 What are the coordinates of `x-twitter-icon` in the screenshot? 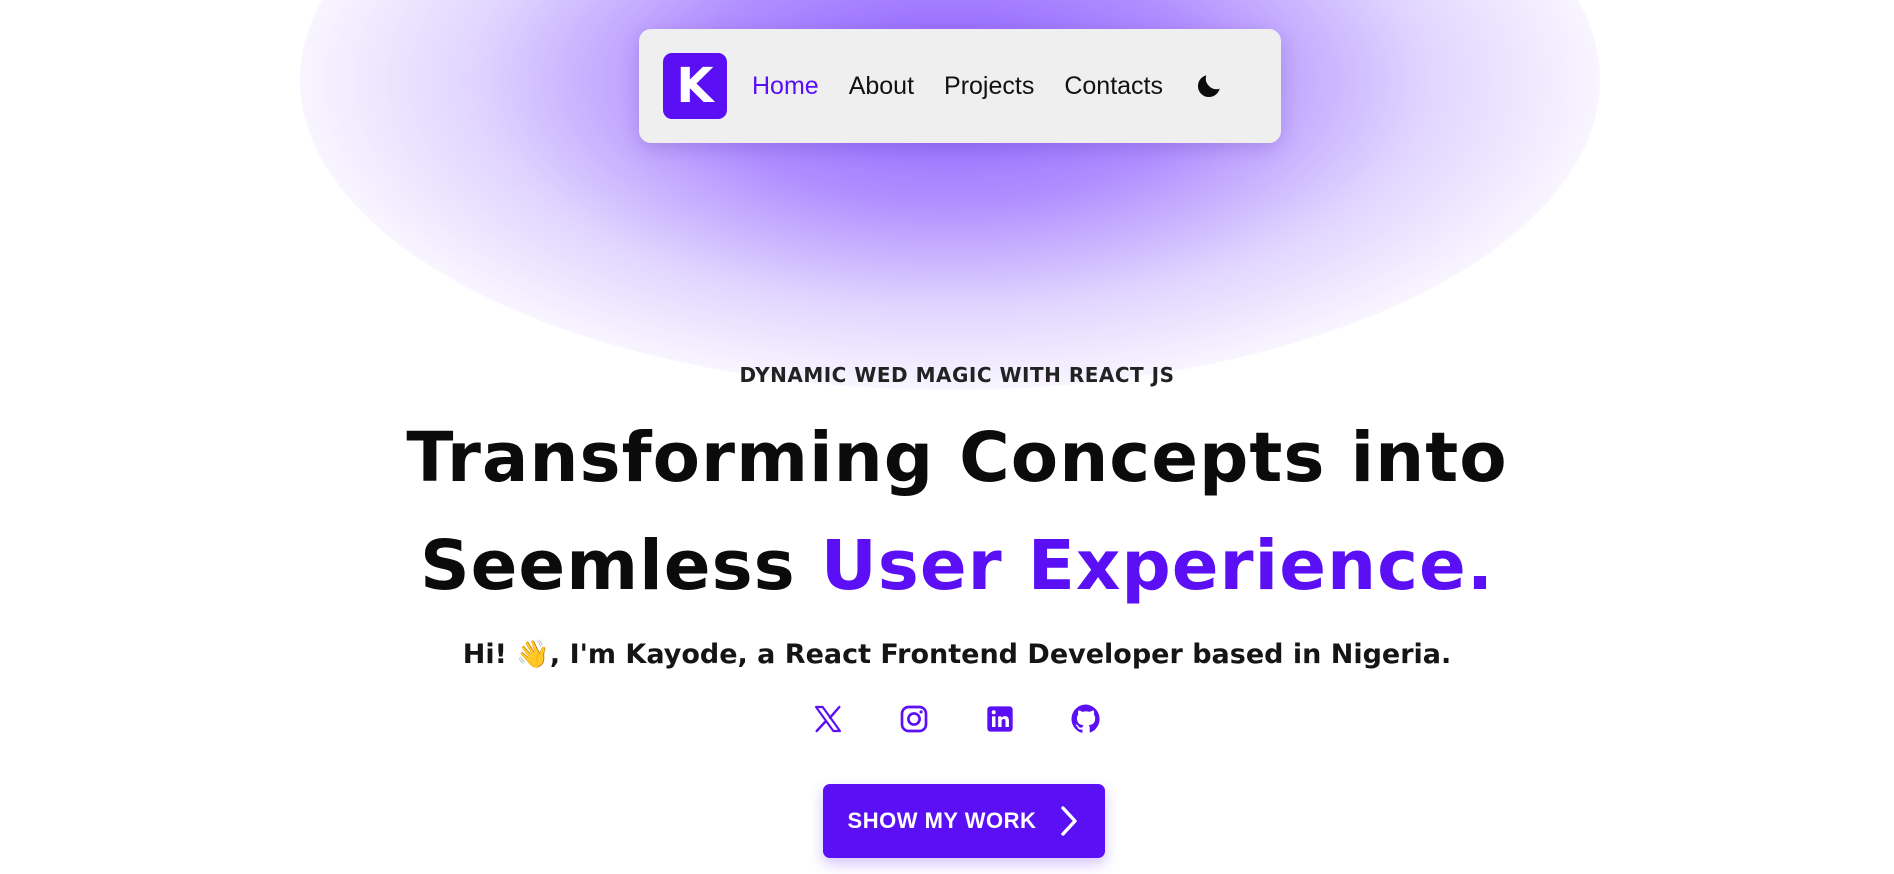 It's located at (828, 719).